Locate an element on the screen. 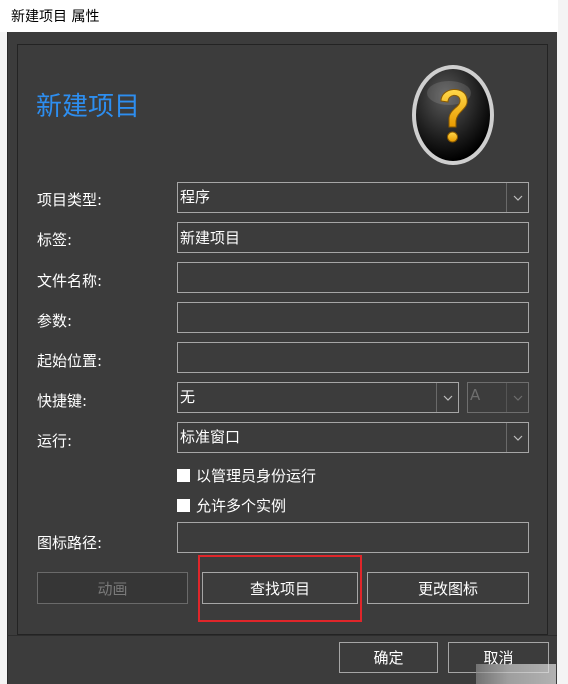  hotkey-modifier-value: 无 is located at coordinates (188, 397).